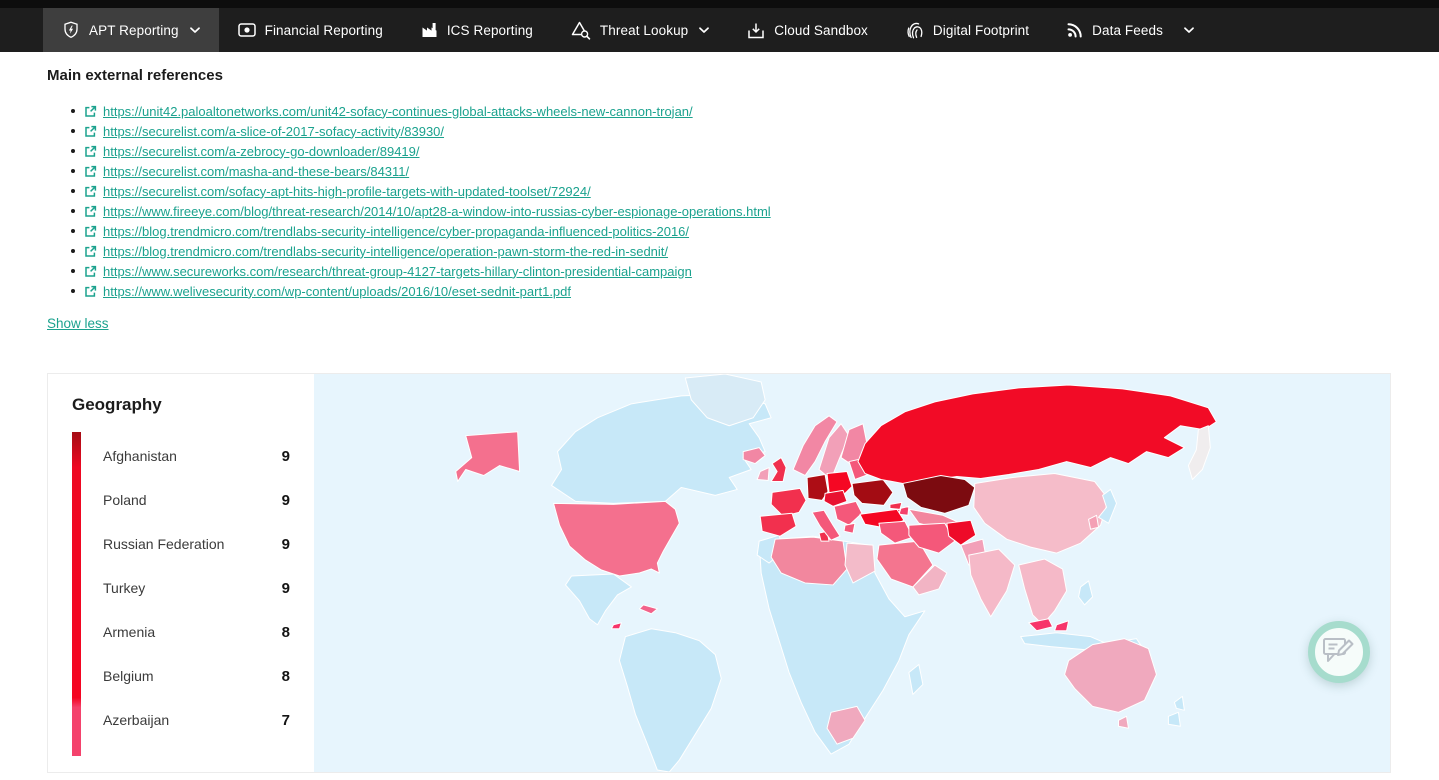 This screenshot has height=780, width=1439. I want to click on geography-legend-bar, so click(76, 594).